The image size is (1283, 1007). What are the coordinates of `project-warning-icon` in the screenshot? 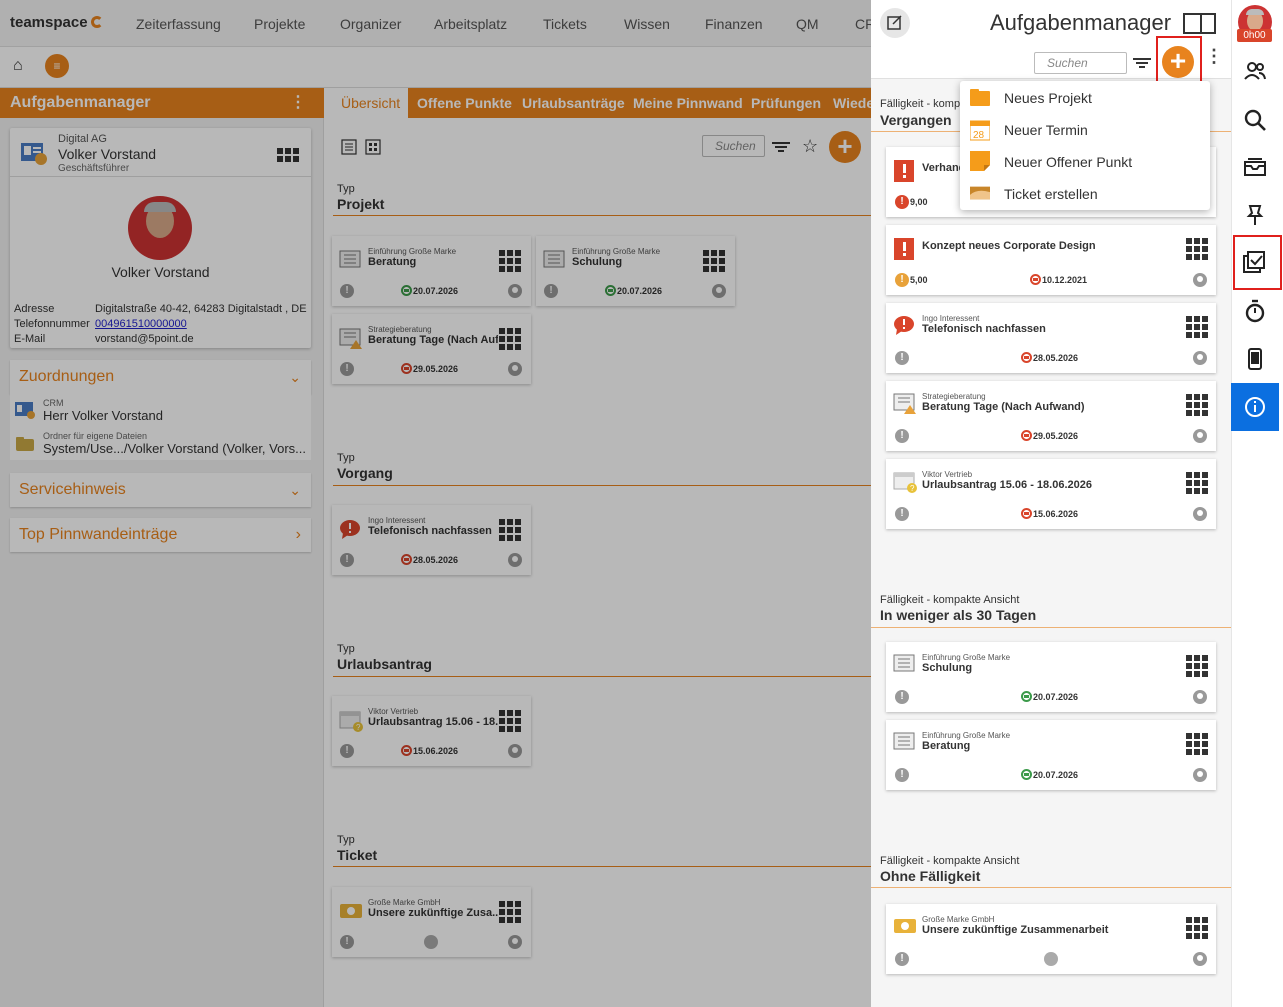 It's located at (904, 403).